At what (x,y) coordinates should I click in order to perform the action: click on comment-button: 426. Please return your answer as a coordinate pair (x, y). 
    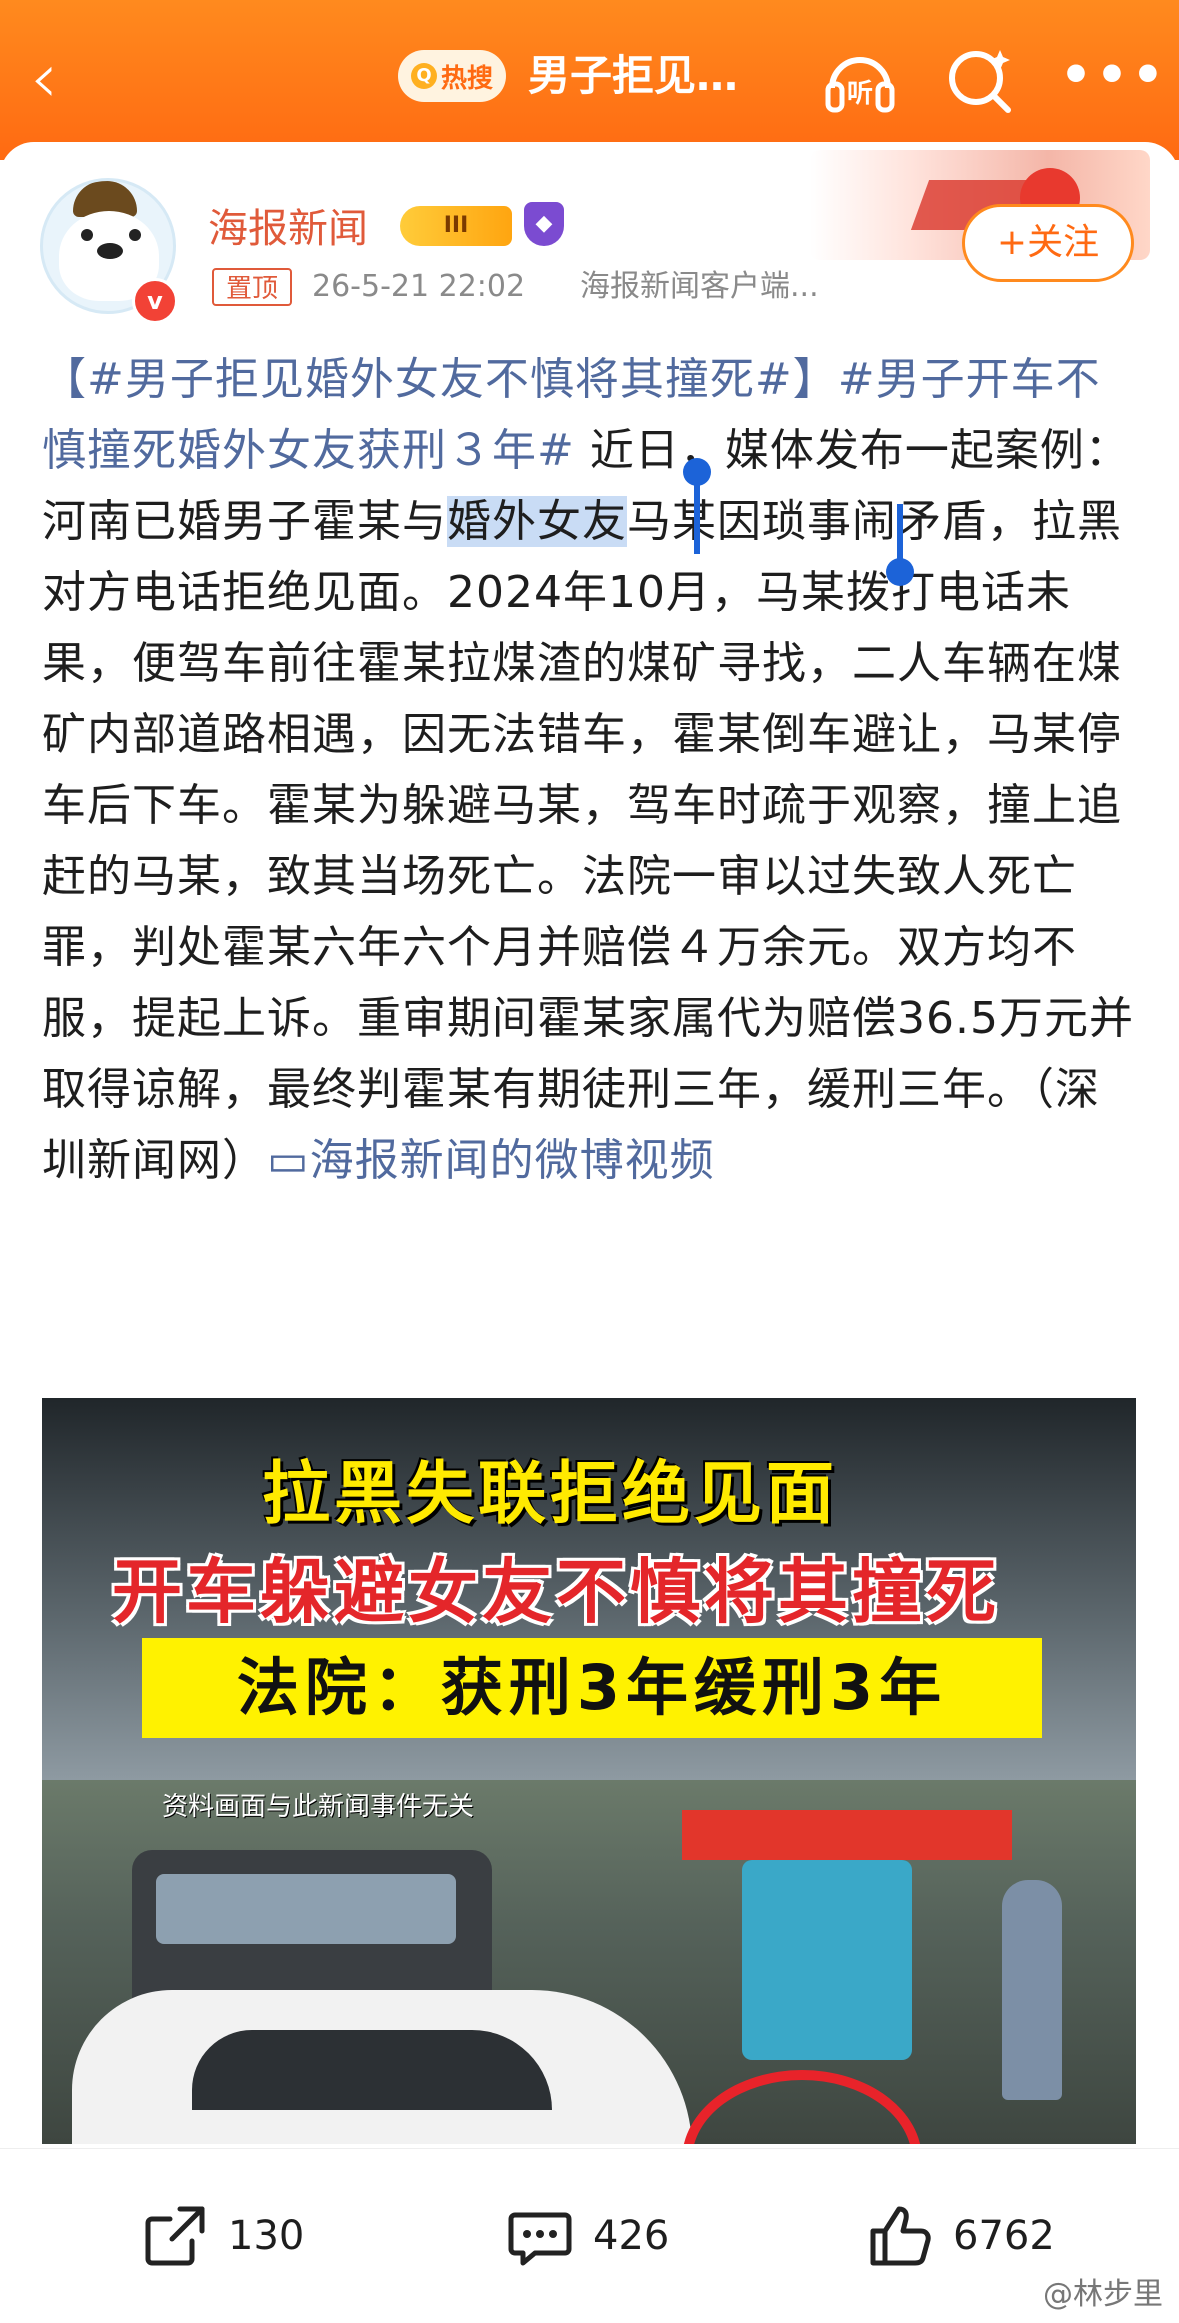
    Looking at the image, I should click on (587, 2236).